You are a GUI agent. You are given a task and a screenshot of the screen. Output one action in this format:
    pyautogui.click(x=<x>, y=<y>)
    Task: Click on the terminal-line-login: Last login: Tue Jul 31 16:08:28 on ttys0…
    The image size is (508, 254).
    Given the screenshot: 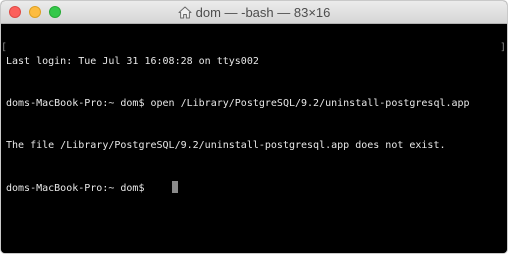 What is the action you would take?
    pyautogui.click(x=132, y=61)
    